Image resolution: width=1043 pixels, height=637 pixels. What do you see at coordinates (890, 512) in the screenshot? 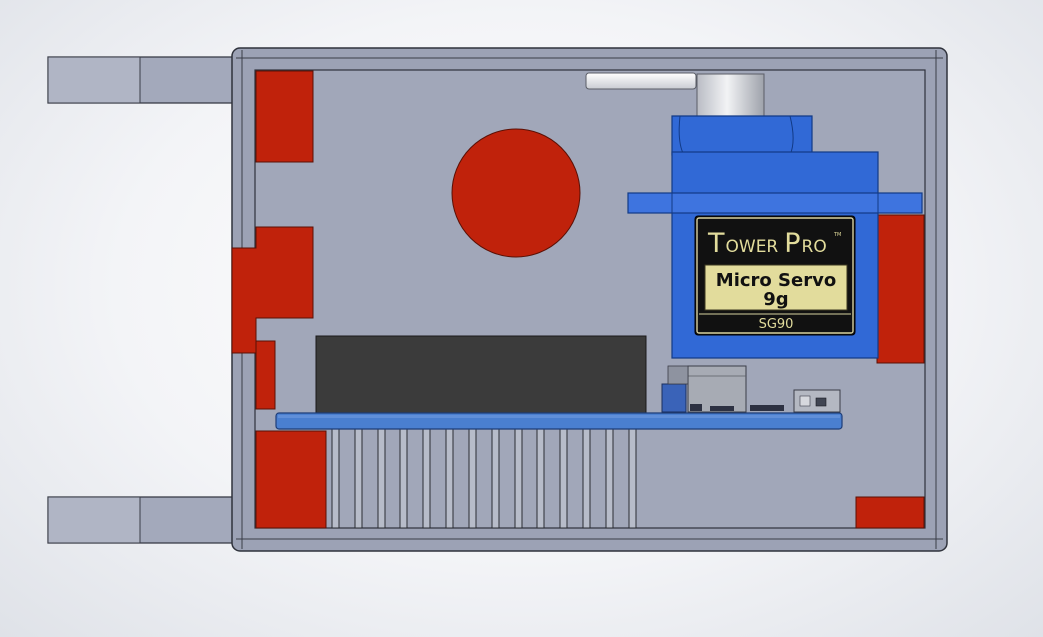
I see `cutout-bottom-right` at bounding box center [890, 512].